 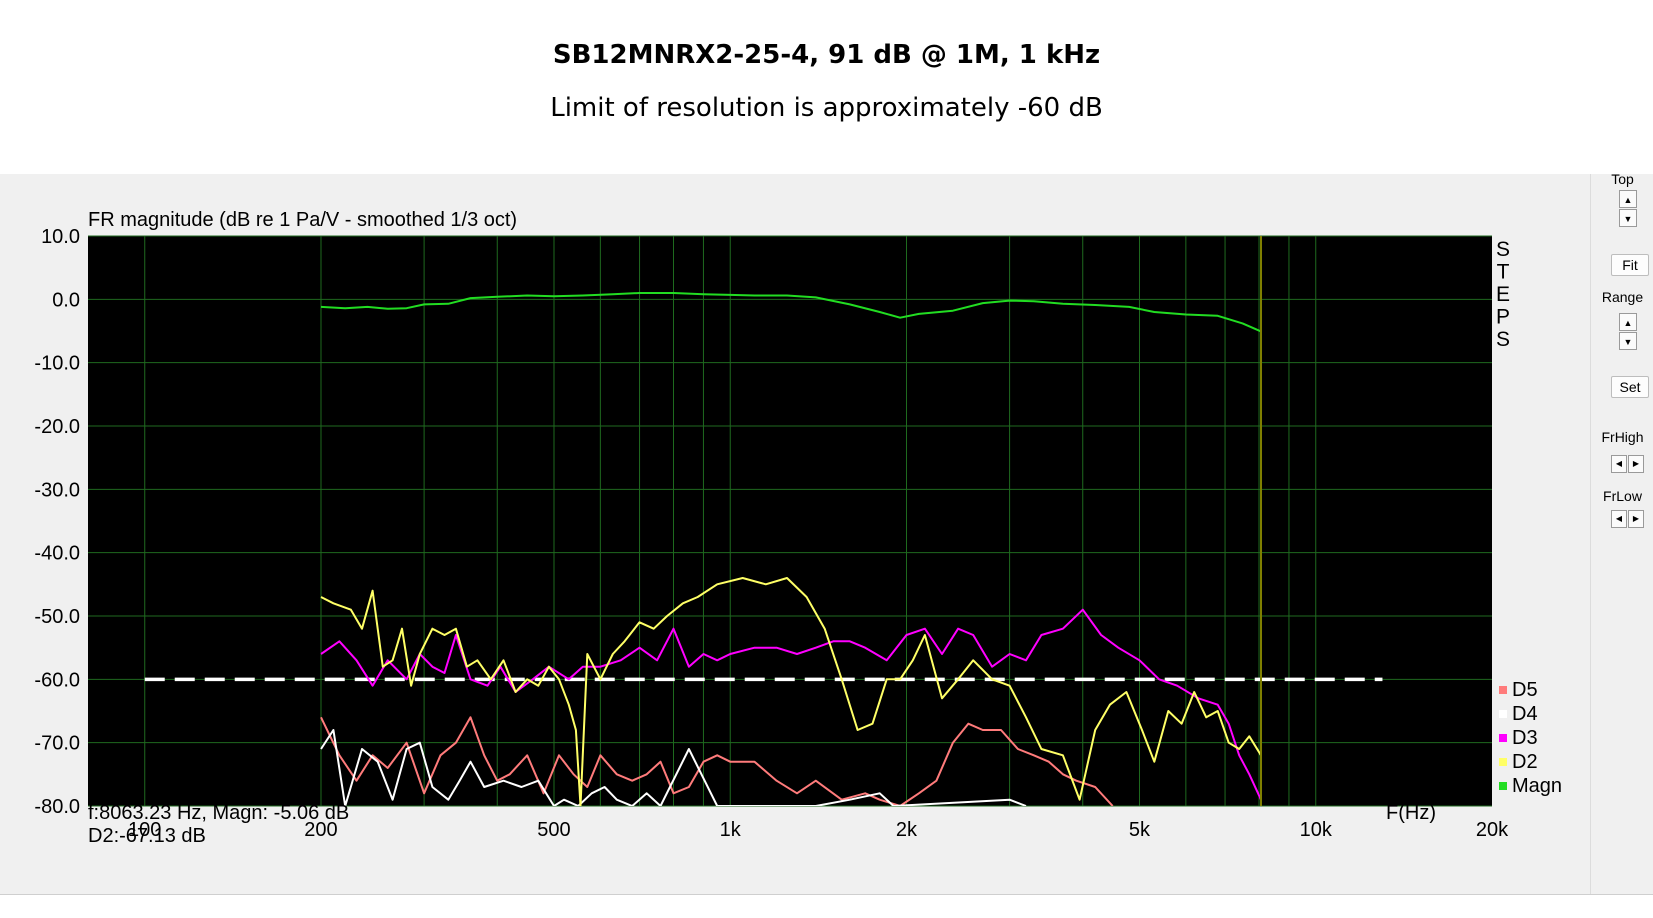 What do you see at coordinates (1525, 690) in the screenshot?
I see `legend-label-d5: D5` at bounding box center [1525, 690].